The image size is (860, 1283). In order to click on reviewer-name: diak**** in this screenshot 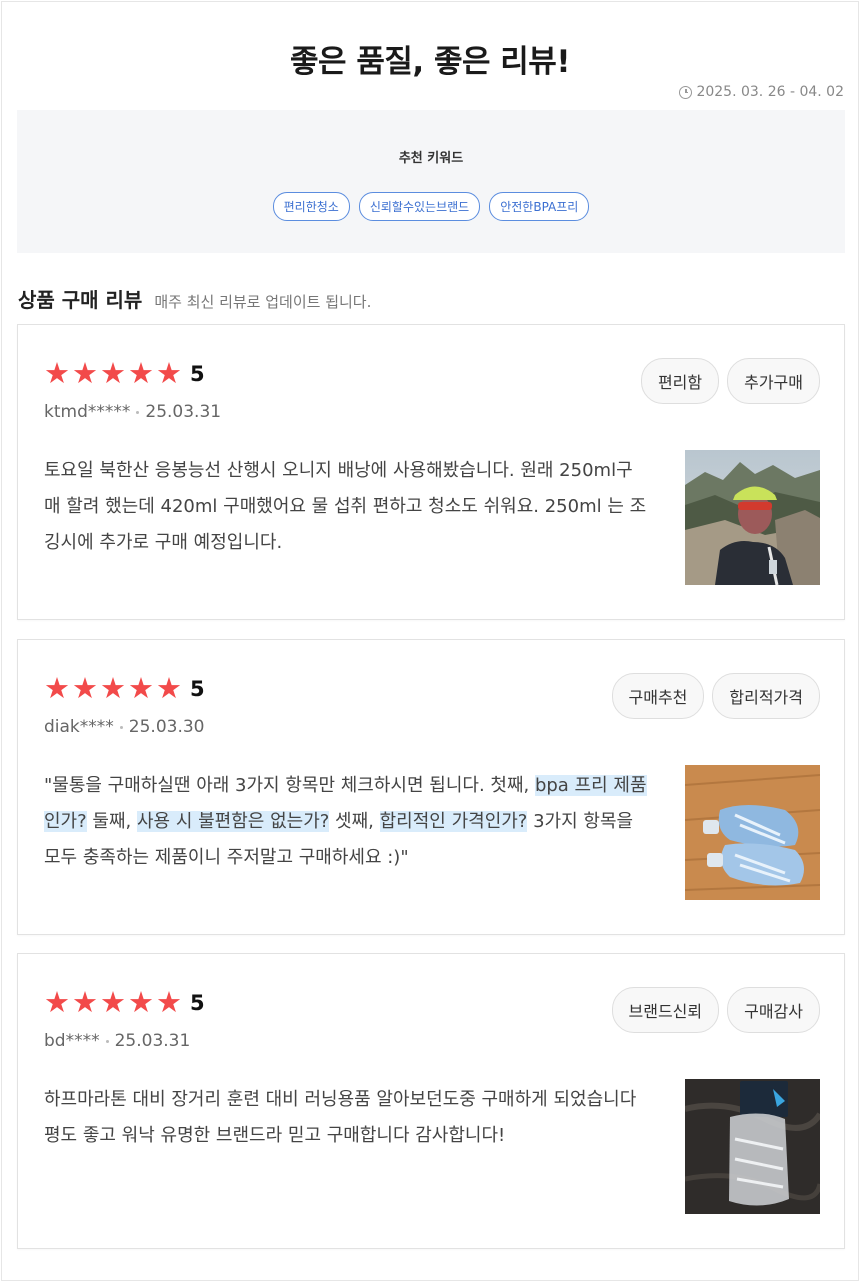, I will do `click(79, 727)`.